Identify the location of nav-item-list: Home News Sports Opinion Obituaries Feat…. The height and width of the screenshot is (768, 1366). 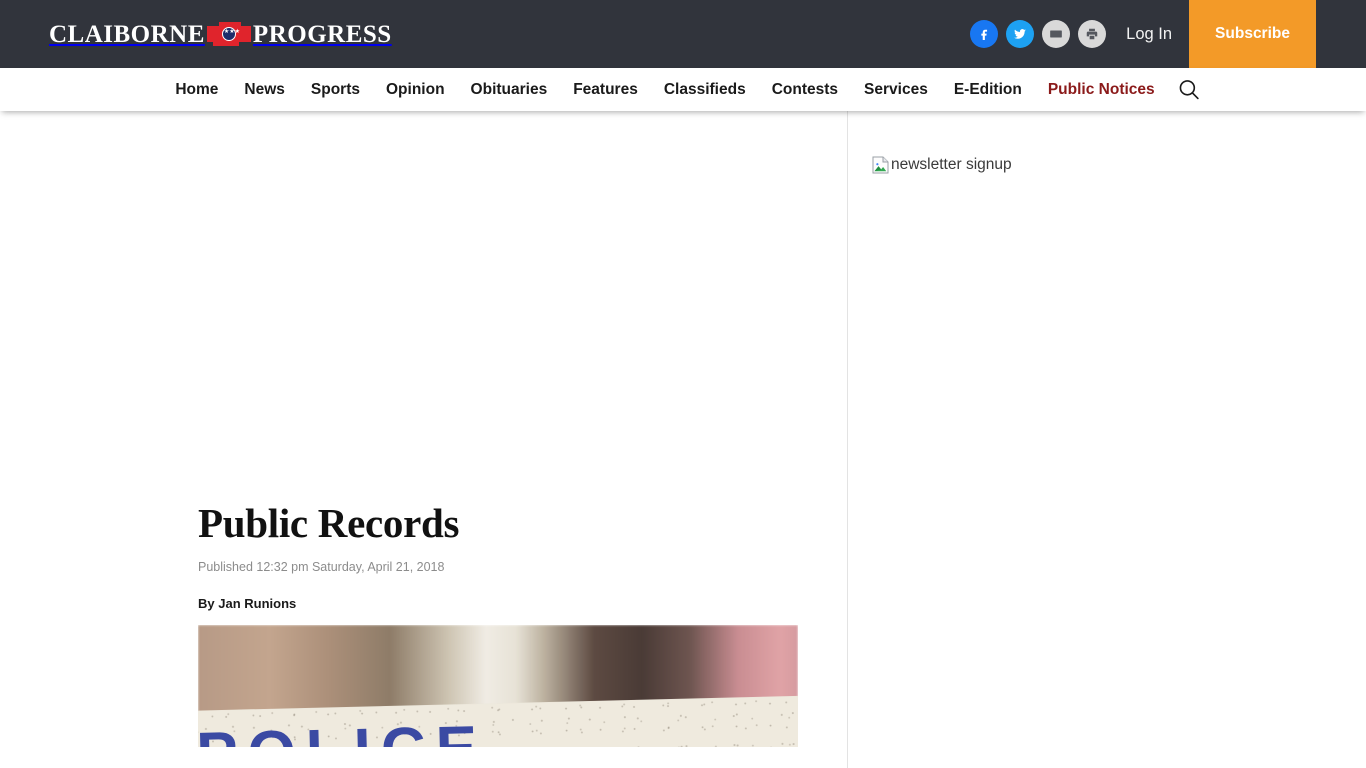
(682, 90).